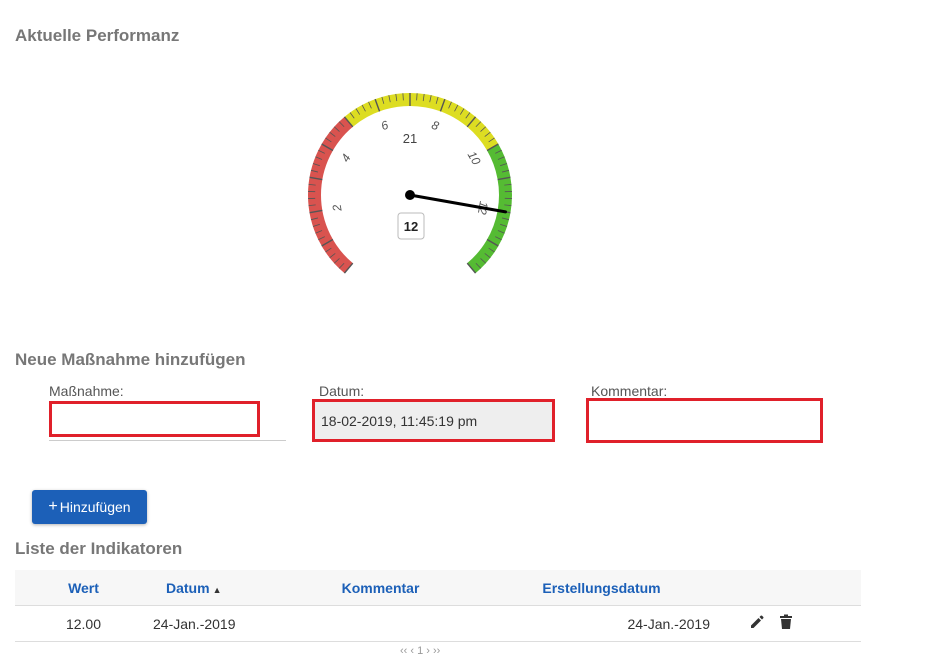 Image resolution: width=947 pixels, height=657 pixels. I want to click on gauge-tick-label: 4, so click(346, 157).